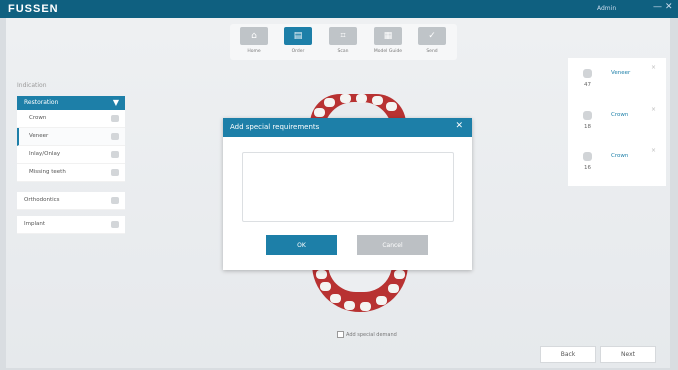 This screenshot has width=678, height=370. What do you see at coordinates (392, 245) in the screenshot?
I see `cancel-button: Cancel` at bounding box center [392, 245].